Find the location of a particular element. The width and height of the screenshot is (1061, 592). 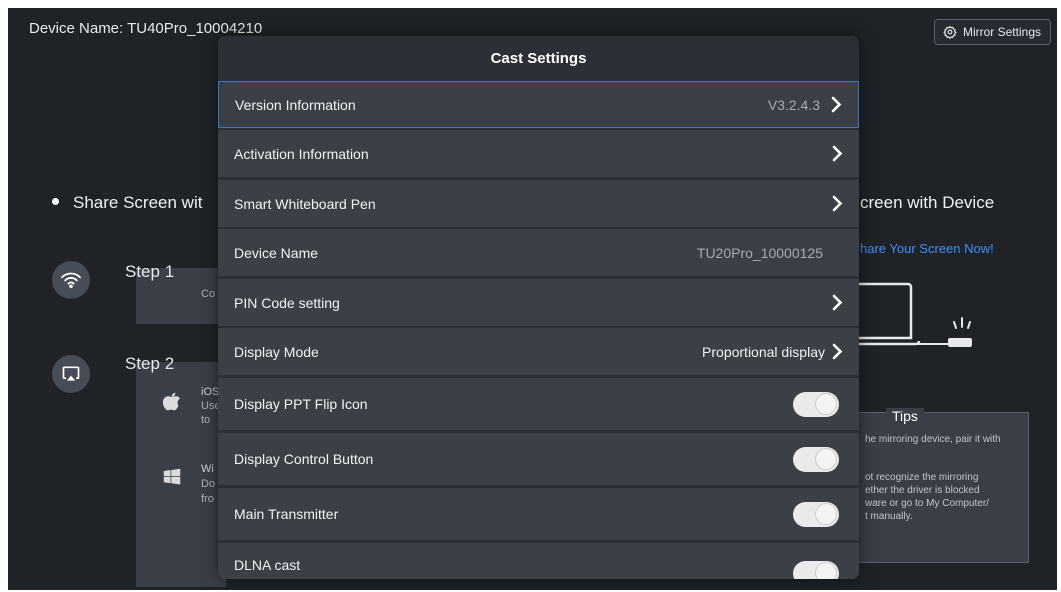

windows-icon is located at coordinates (172, 479).